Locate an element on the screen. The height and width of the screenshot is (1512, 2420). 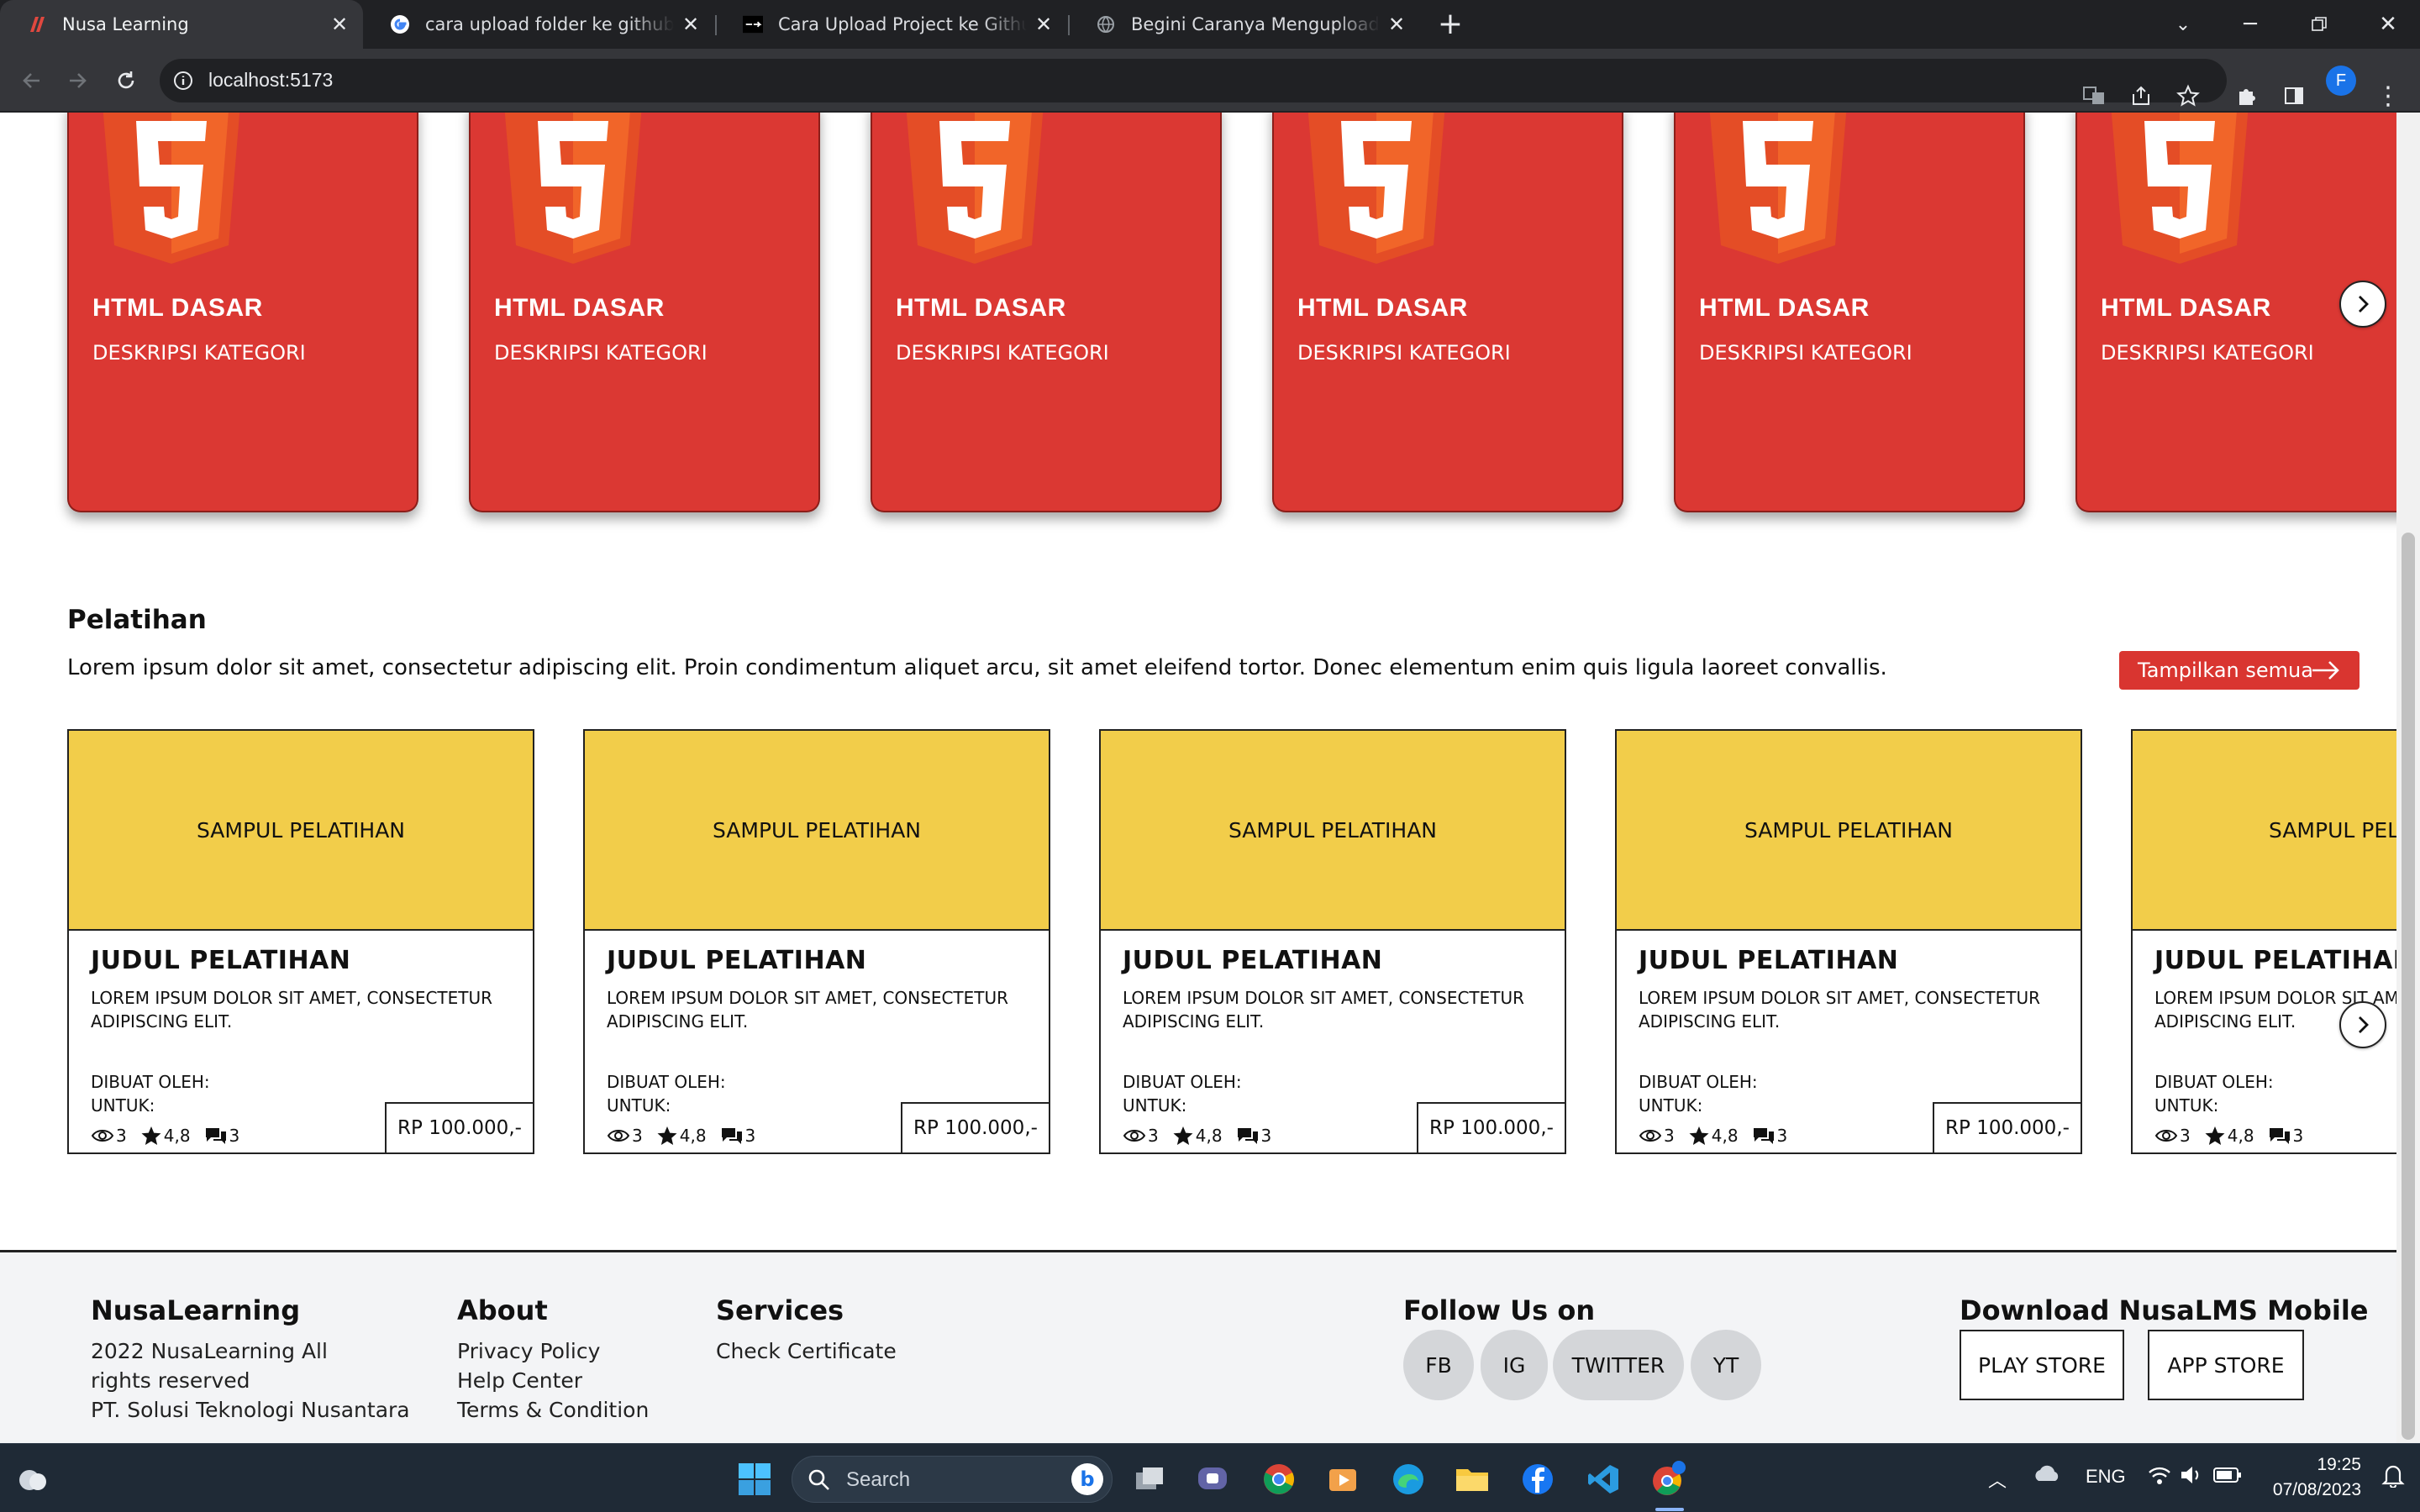
footer-follow-title: Follow Us on is located at coordinates (1499, 1310).